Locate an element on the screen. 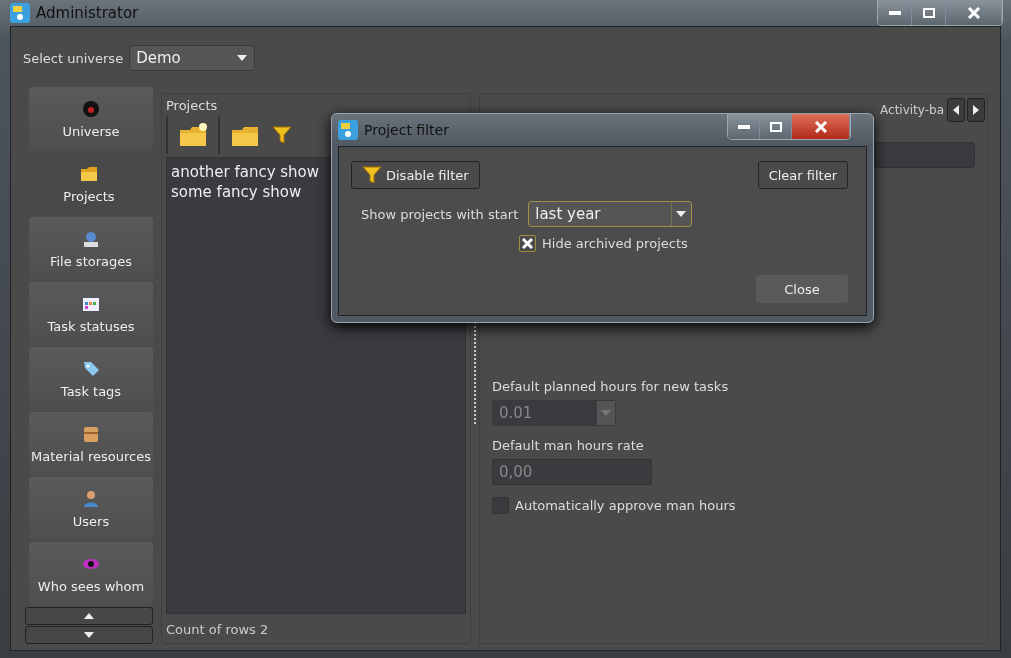 The height and width of the screenshot is (658, 1011). ball-icon is located at coordinates (91, 108).